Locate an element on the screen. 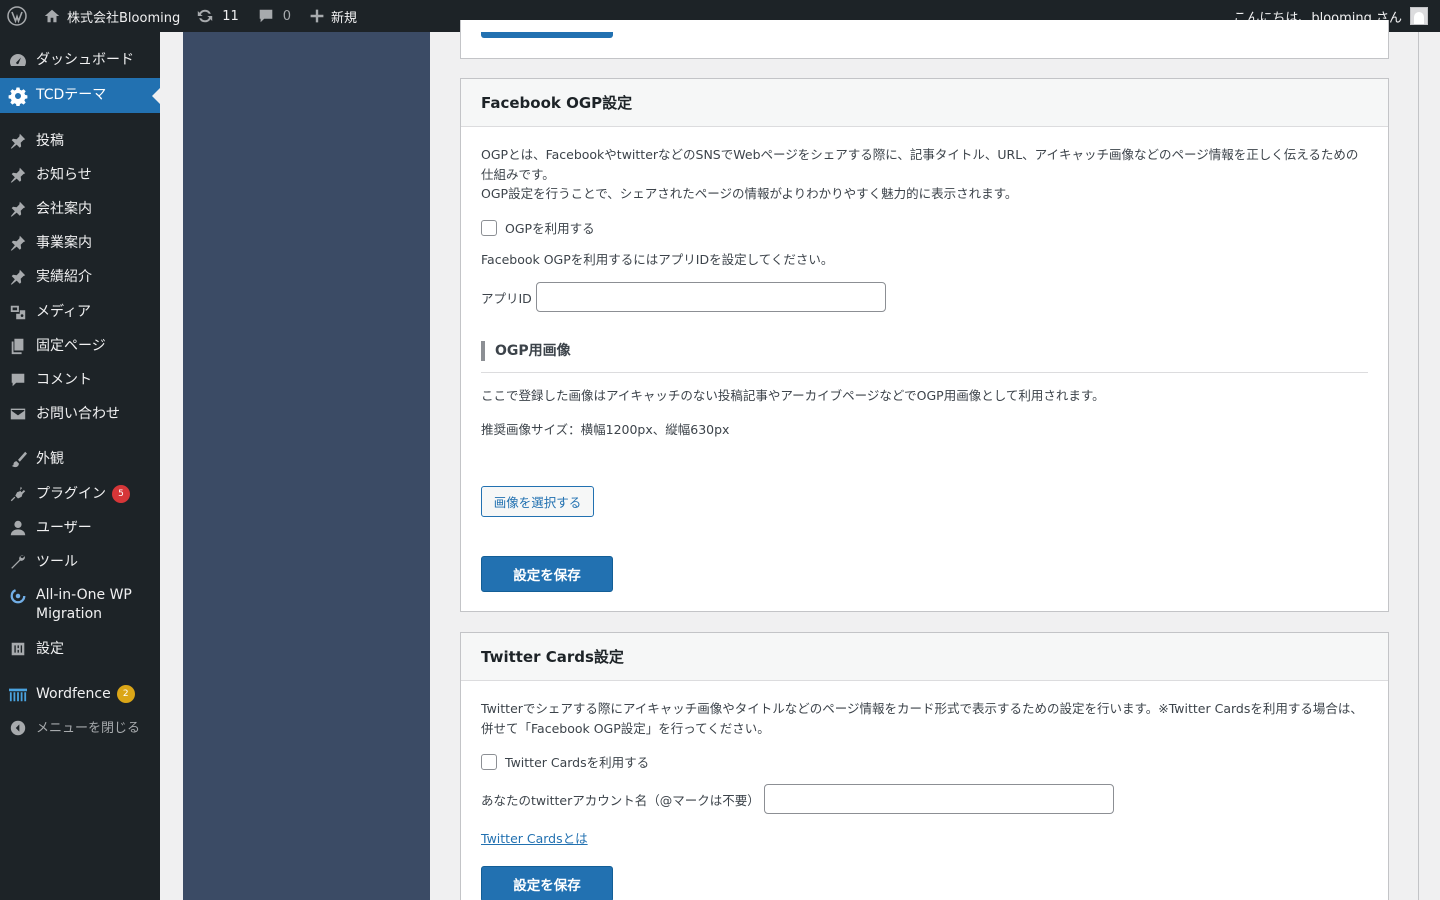  use-ogp-row: OGPを利用する is located at coordinates (538, 227).